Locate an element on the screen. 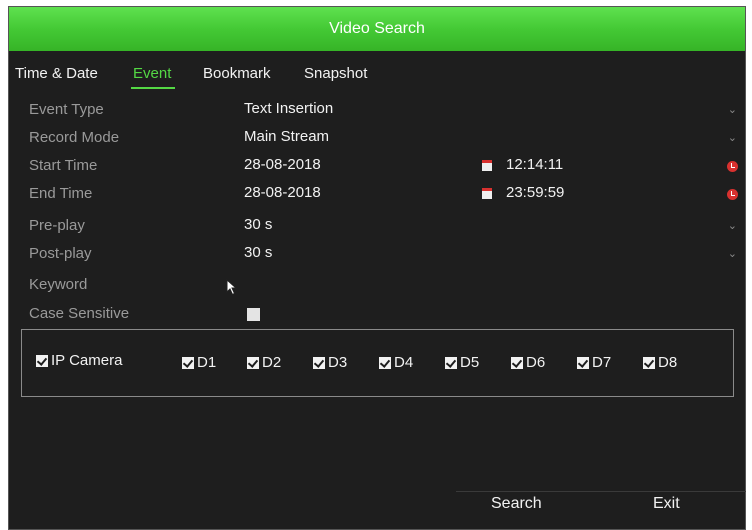 The width and height of the screenshot is (752, 530). camera-checkbox-d6: D6 is located at coordinates (528, 362).